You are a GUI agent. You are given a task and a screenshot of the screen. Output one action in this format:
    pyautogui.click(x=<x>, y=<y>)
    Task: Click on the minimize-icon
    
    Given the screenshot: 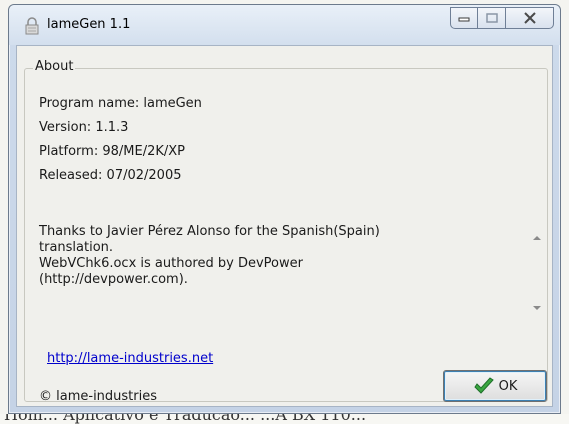 What is the action you would take?
    pyautogui.click(x=464, y=19)
    